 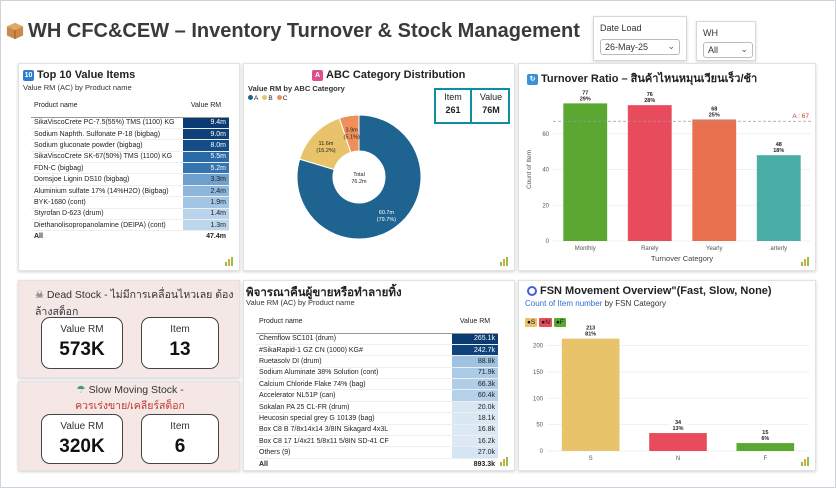 What do you see at coordinates (472, 106) in the screenshot?
I see `abc-kpi-card: Item 261 Value 76M` at bounding box center [472, 106].